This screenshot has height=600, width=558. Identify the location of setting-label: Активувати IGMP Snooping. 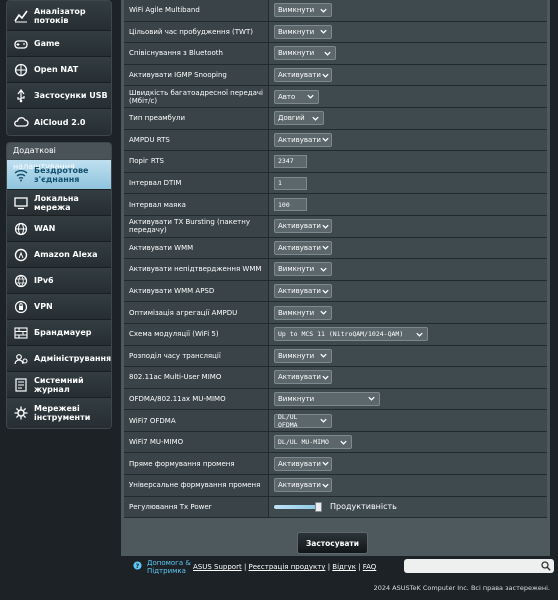
(196, 75).